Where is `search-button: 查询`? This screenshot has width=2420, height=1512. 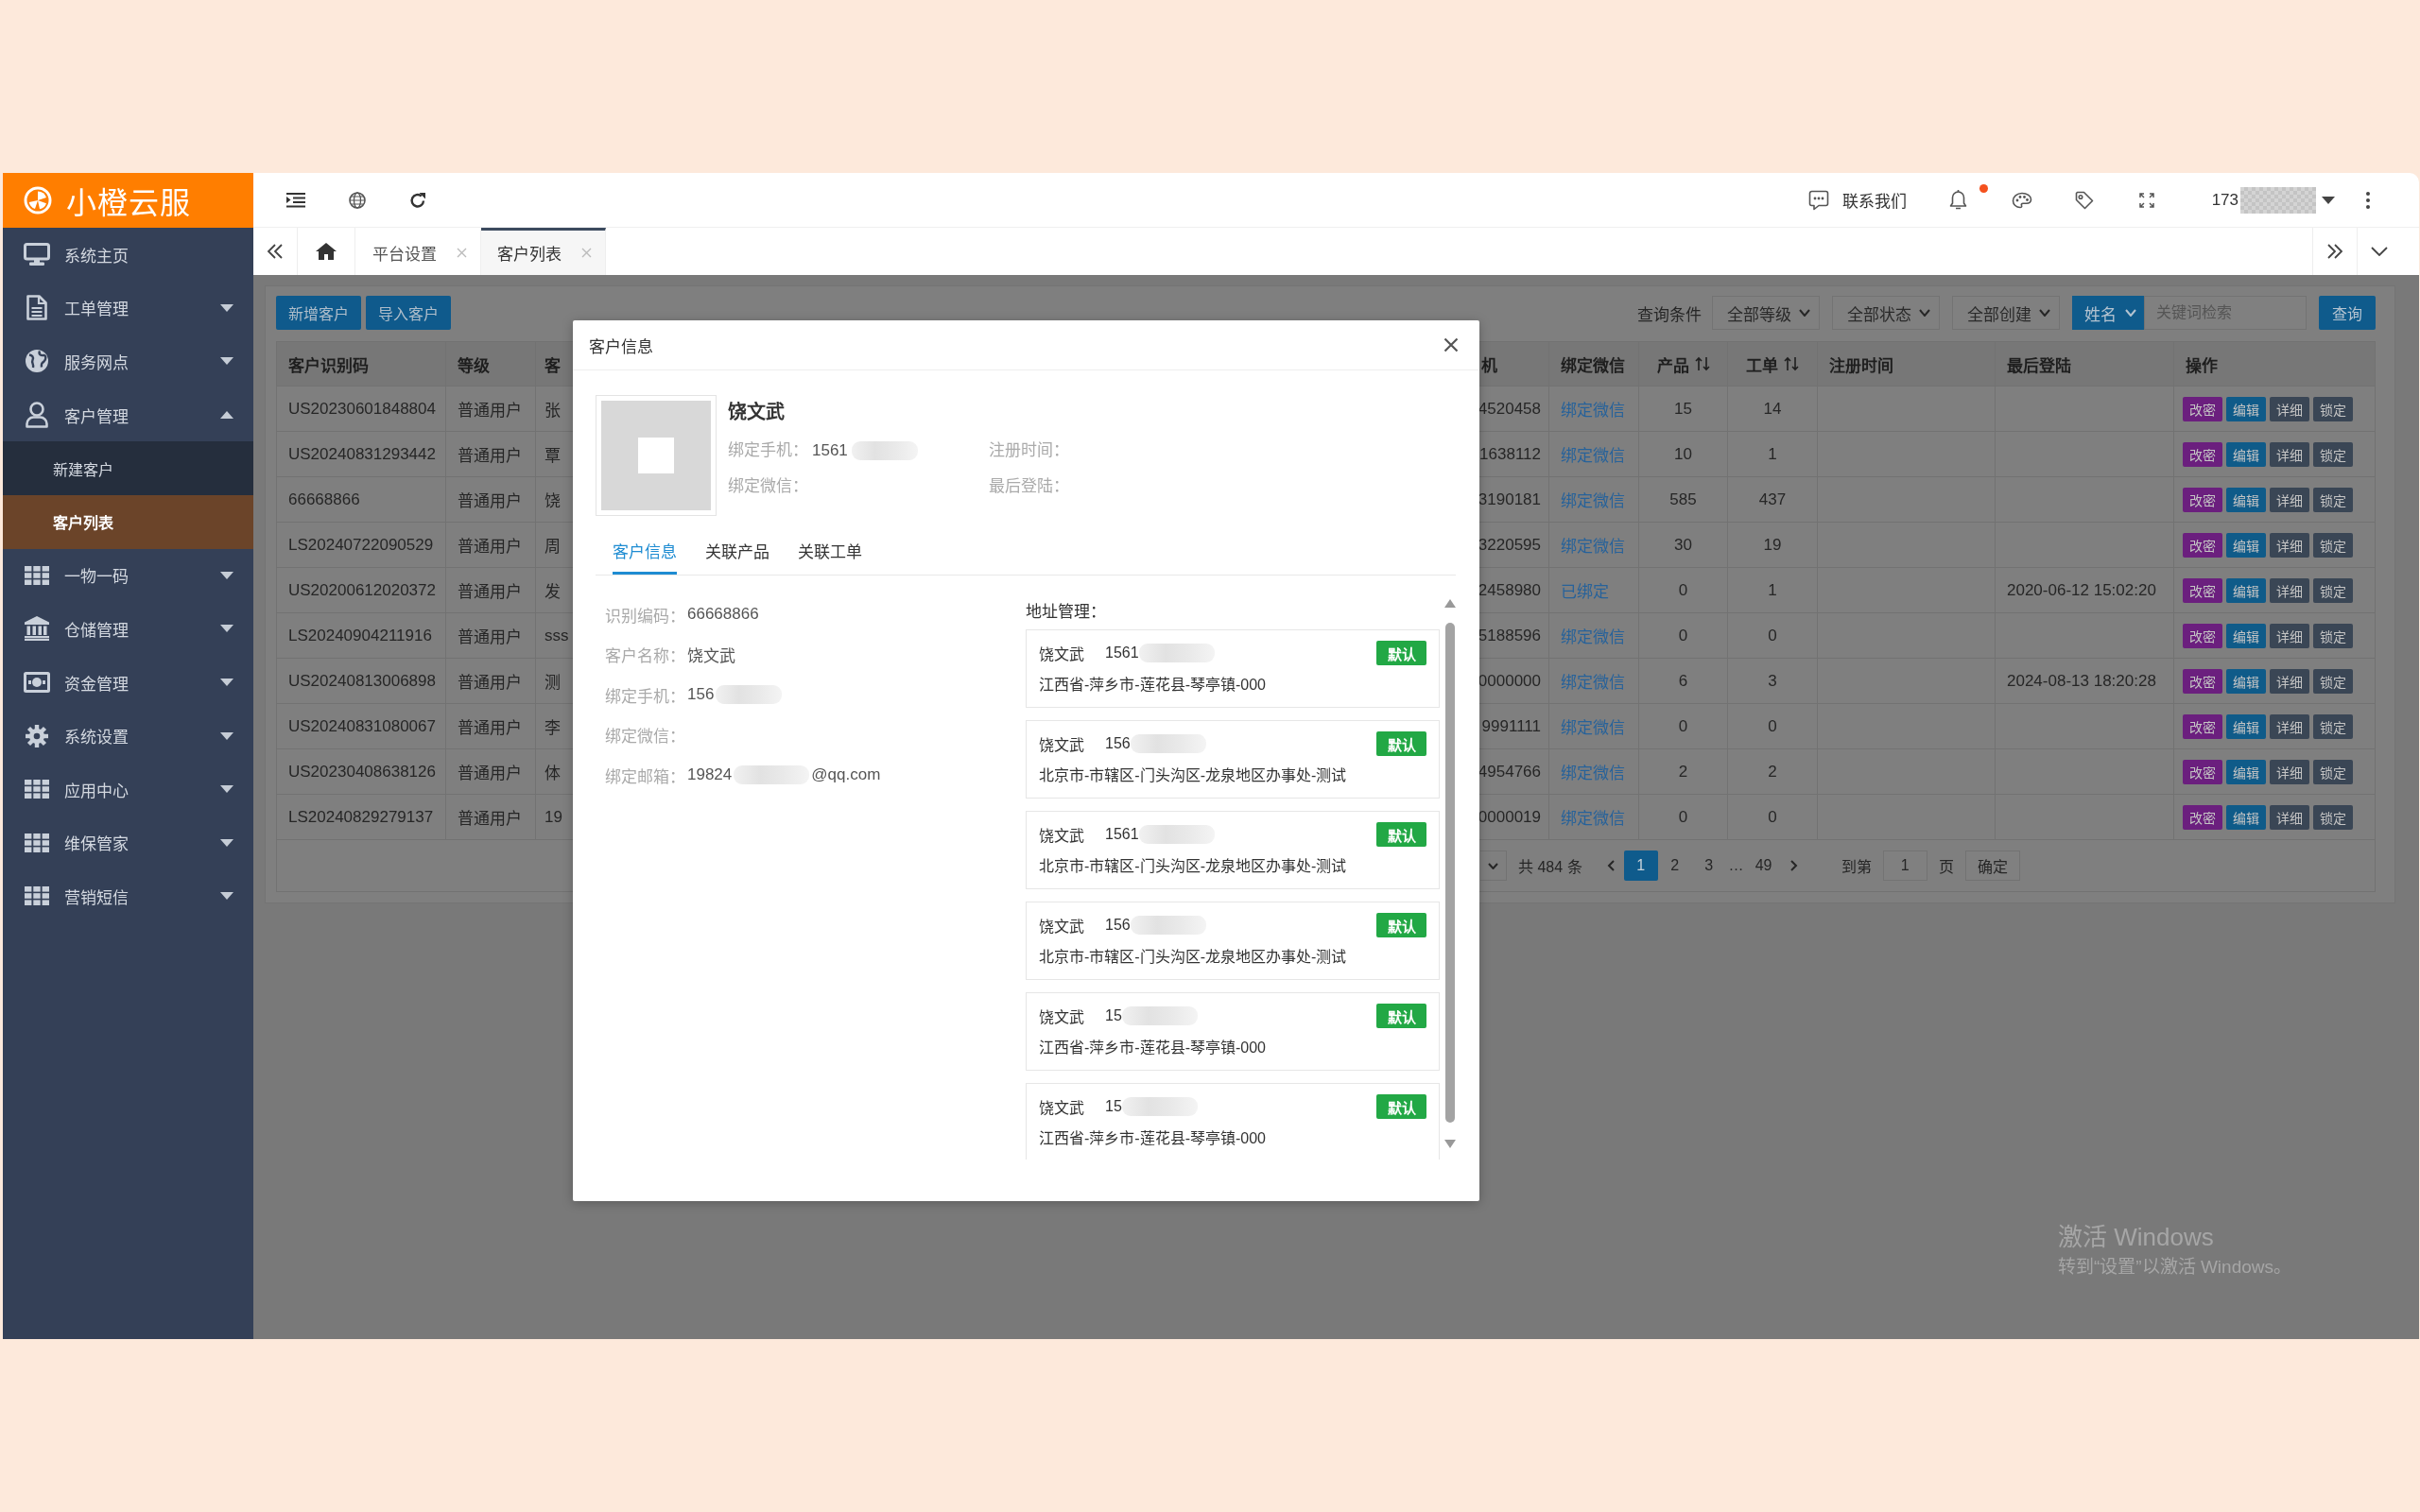
search-button: 查询 is located at coordinates (2347, 313).